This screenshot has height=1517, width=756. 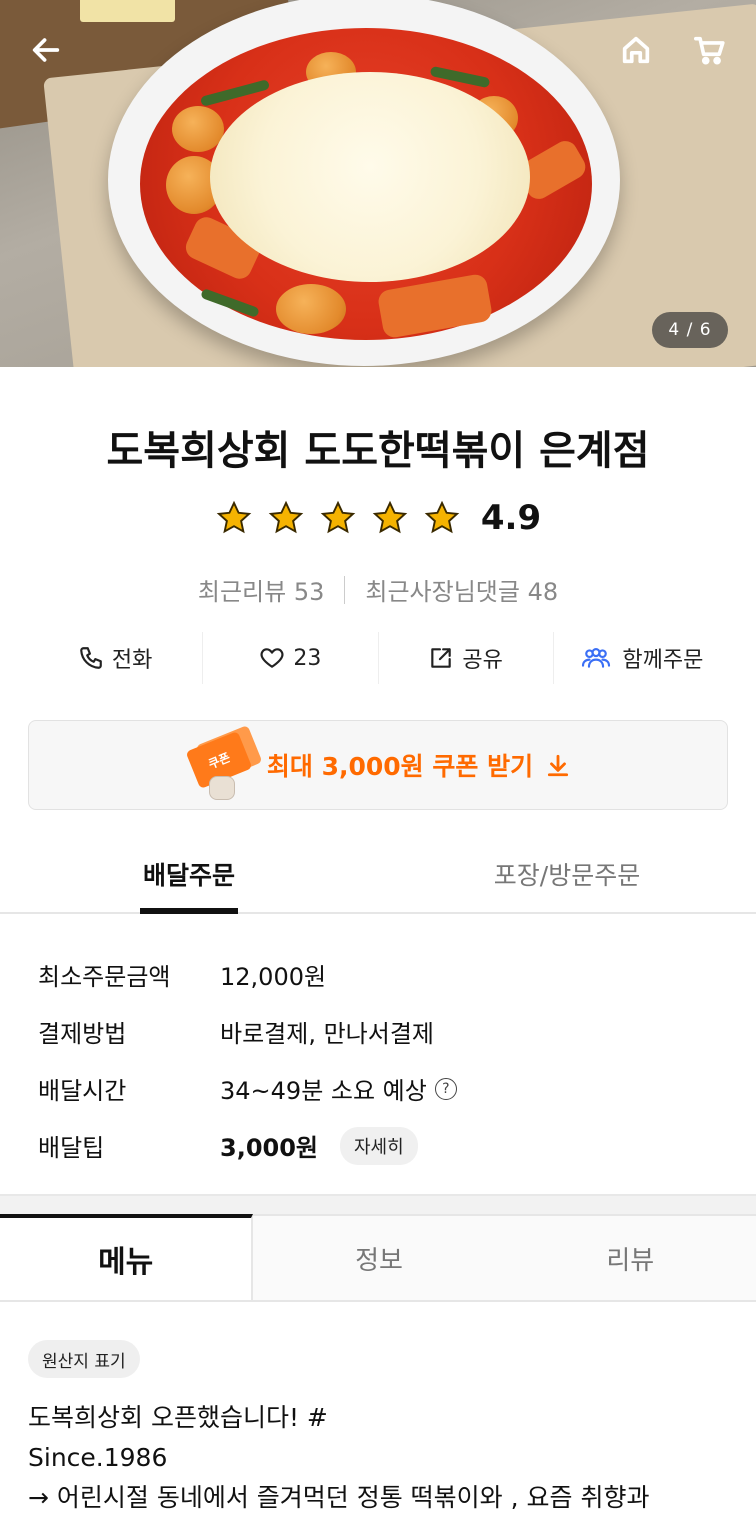 I want to click on help-icon: ?, so click(x=445, y=1088).